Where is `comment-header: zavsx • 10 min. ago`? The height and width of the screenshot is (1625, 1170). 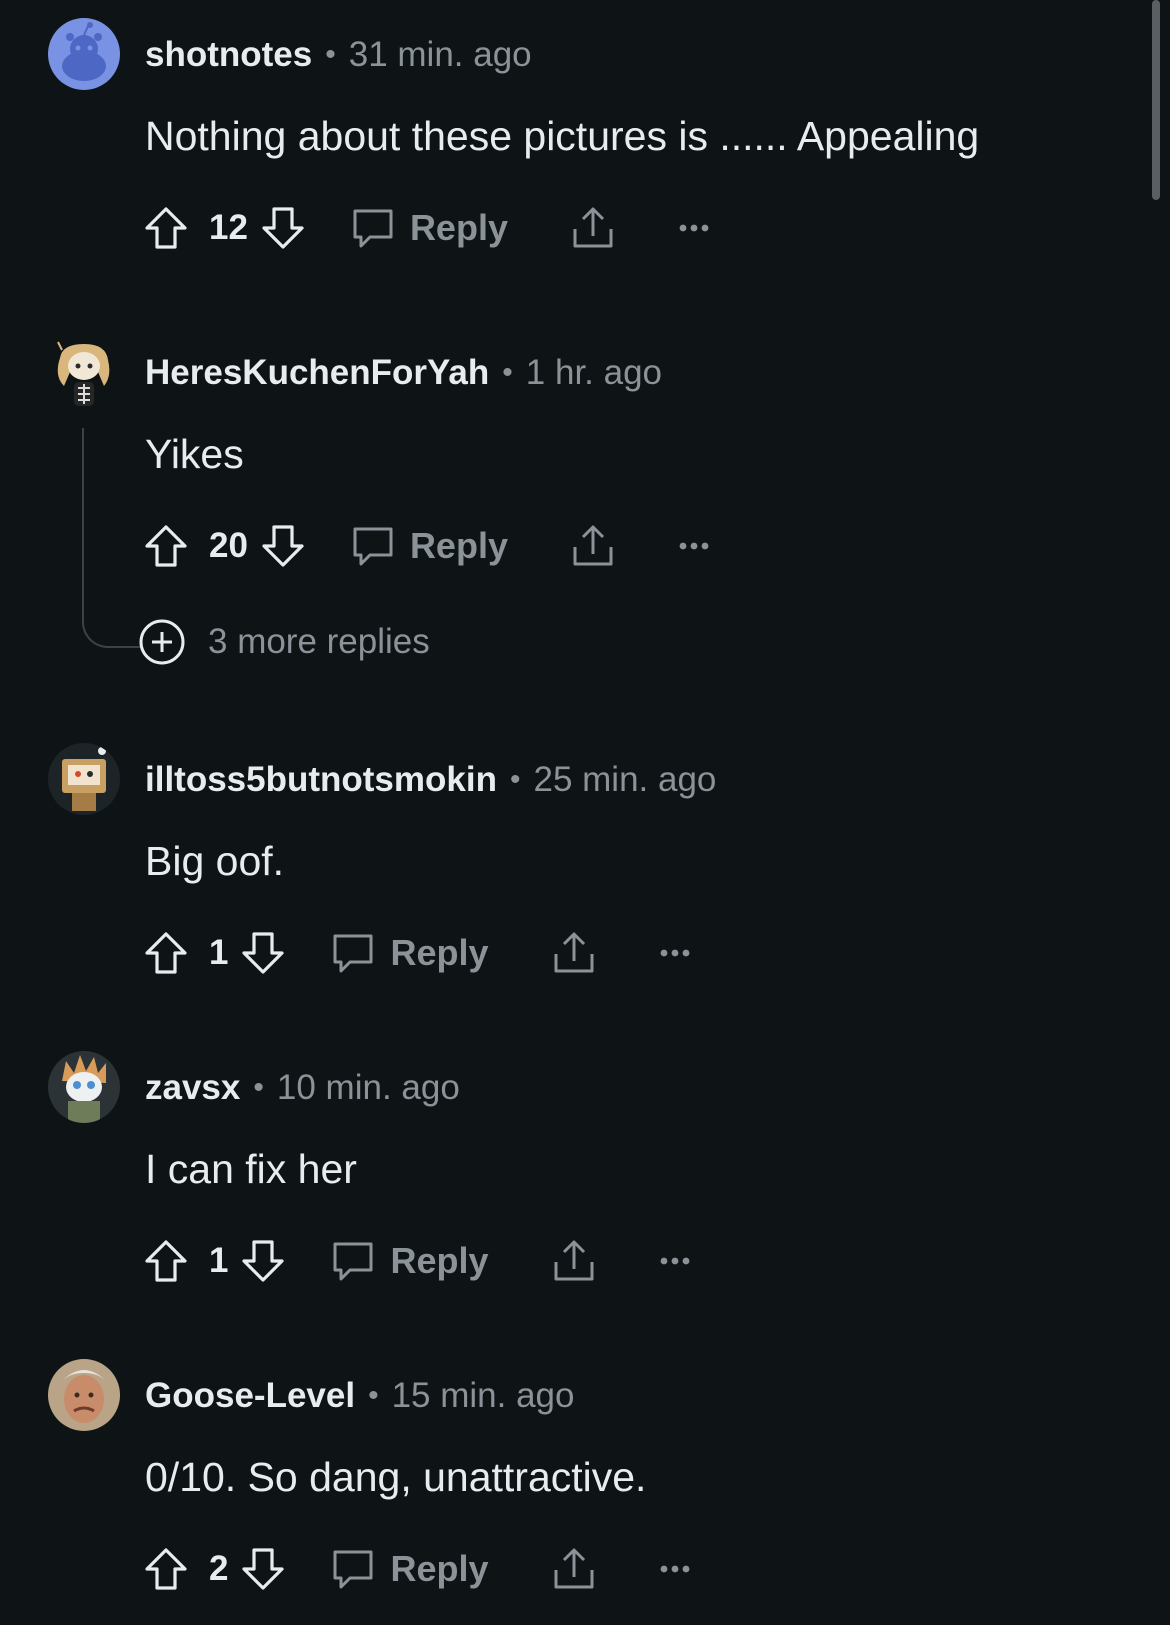 comment-header: zavsx • 10 min. ago is located at coordinates (302, 1088).